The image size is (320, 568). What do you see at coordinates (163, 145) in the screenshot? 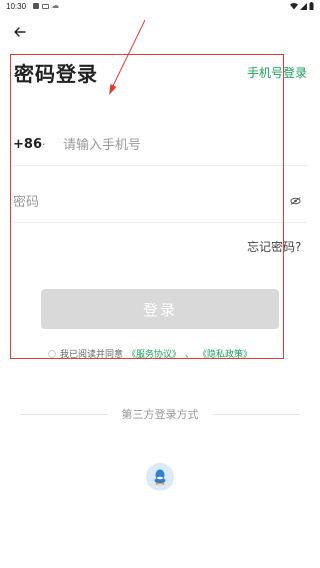
I see `phone-input` at bounding box center [163, 145].